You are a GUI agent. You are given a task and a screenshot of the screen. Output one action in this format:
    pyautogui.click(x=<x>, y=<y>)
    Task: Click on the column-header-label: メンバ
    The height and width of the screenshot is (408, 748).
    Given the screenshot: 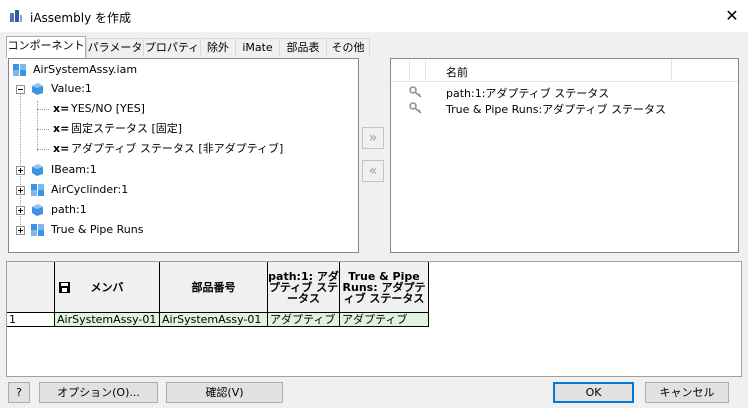 What is the action you would take?
    pyautogui.click(x=107, y=287)
    